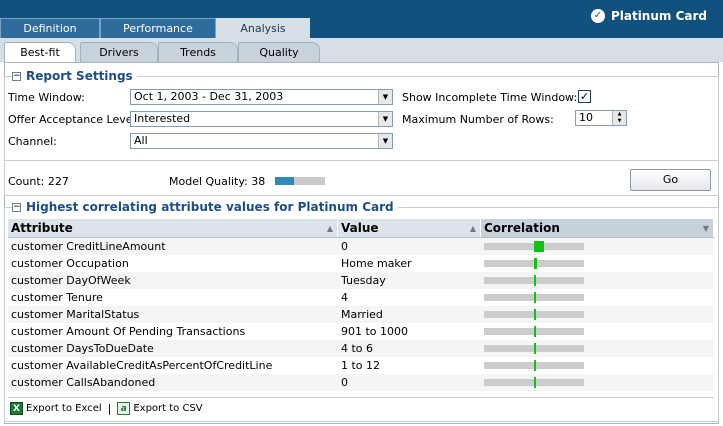 Image resolution: width=723 pixels, height=426 pixels. I want to click on settings-divider, so click(361, 160).